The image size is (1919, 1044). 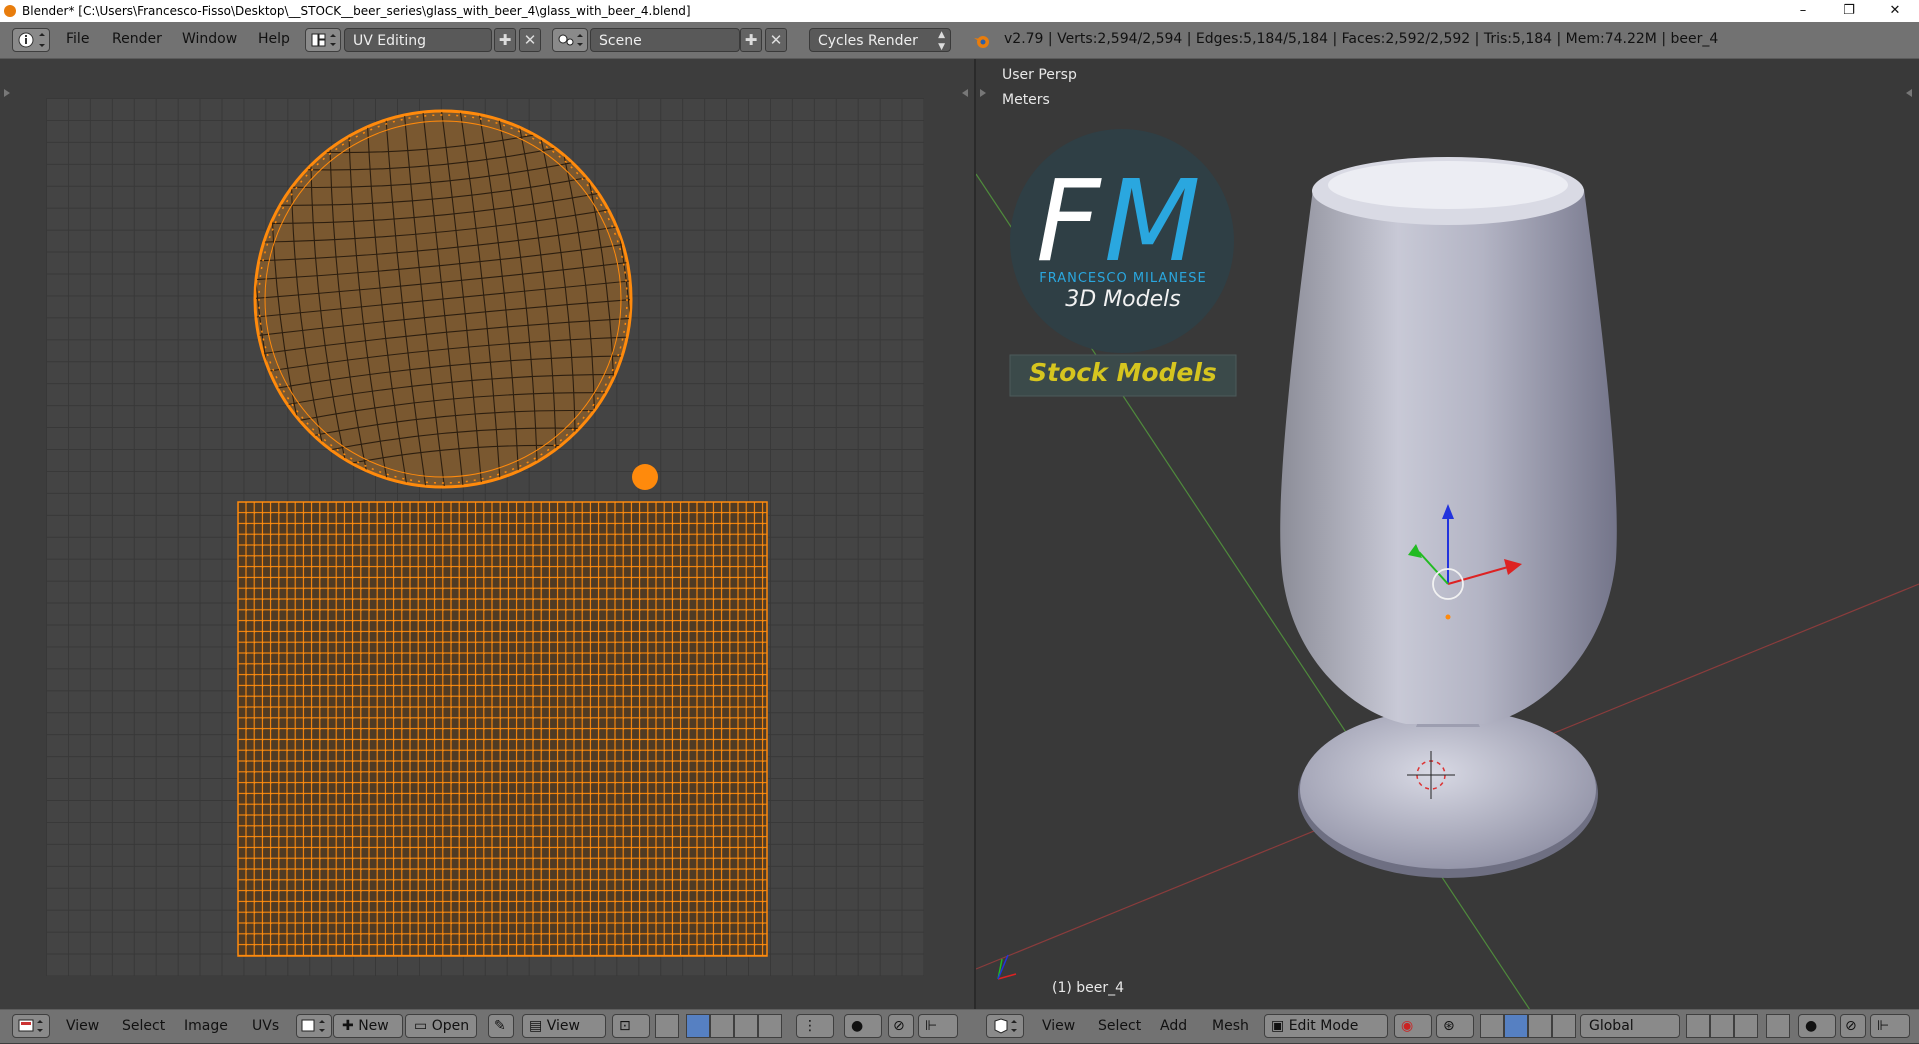 I want to click on image-editor-icon, so click(x=30, y=1025).